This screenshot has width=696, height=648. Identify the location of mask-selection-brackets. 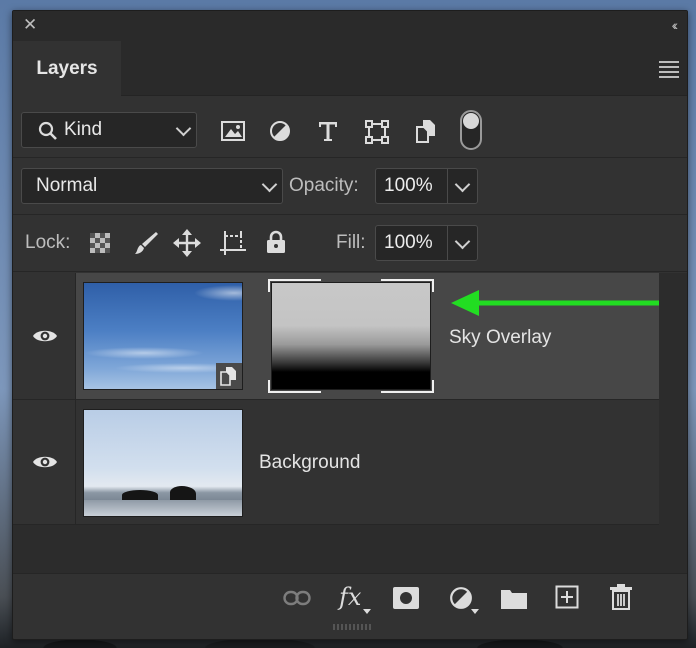
(351, 336).